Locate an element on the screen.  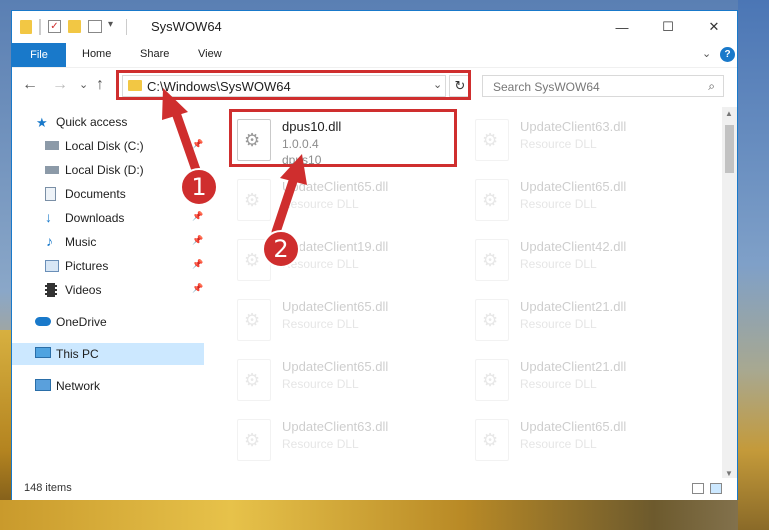
sidebar-item-music: ♪ Music 📌 is located at coordinates (108, 242).